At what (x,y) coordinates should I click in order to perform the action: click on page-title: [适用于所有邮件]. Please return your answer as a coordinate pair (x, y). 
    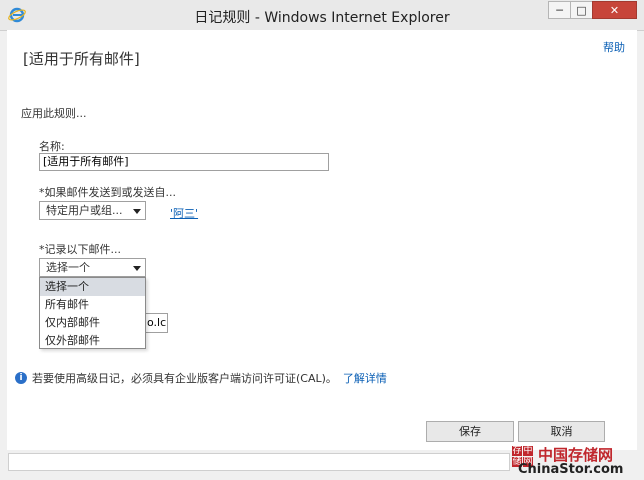
    Looking at the image, I should click on (81, 59).